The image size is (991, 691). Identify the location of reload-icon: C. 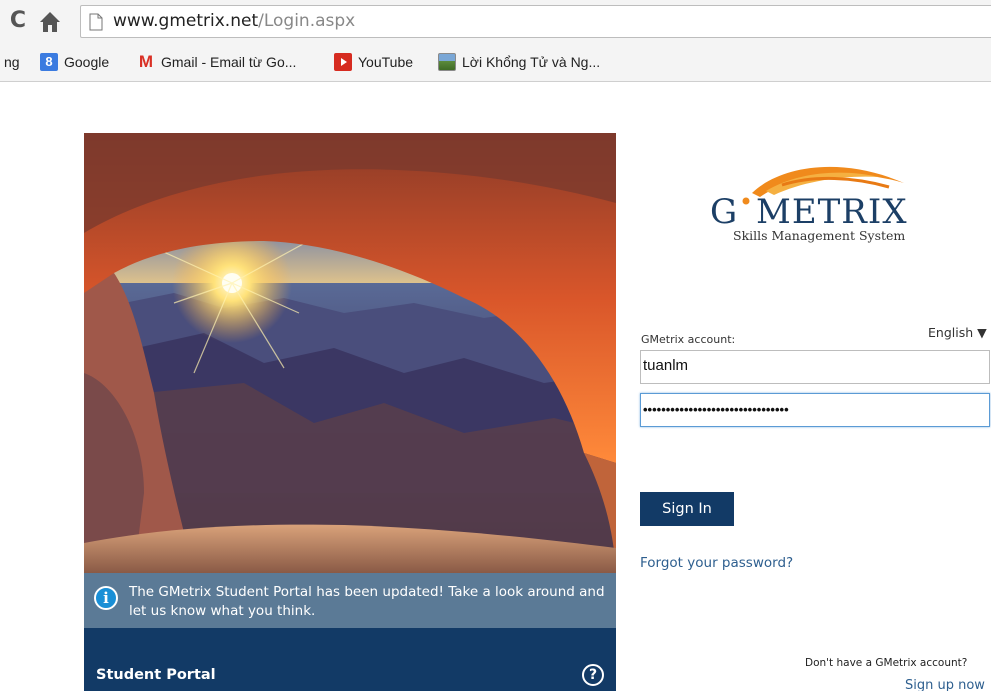
(18, 21).